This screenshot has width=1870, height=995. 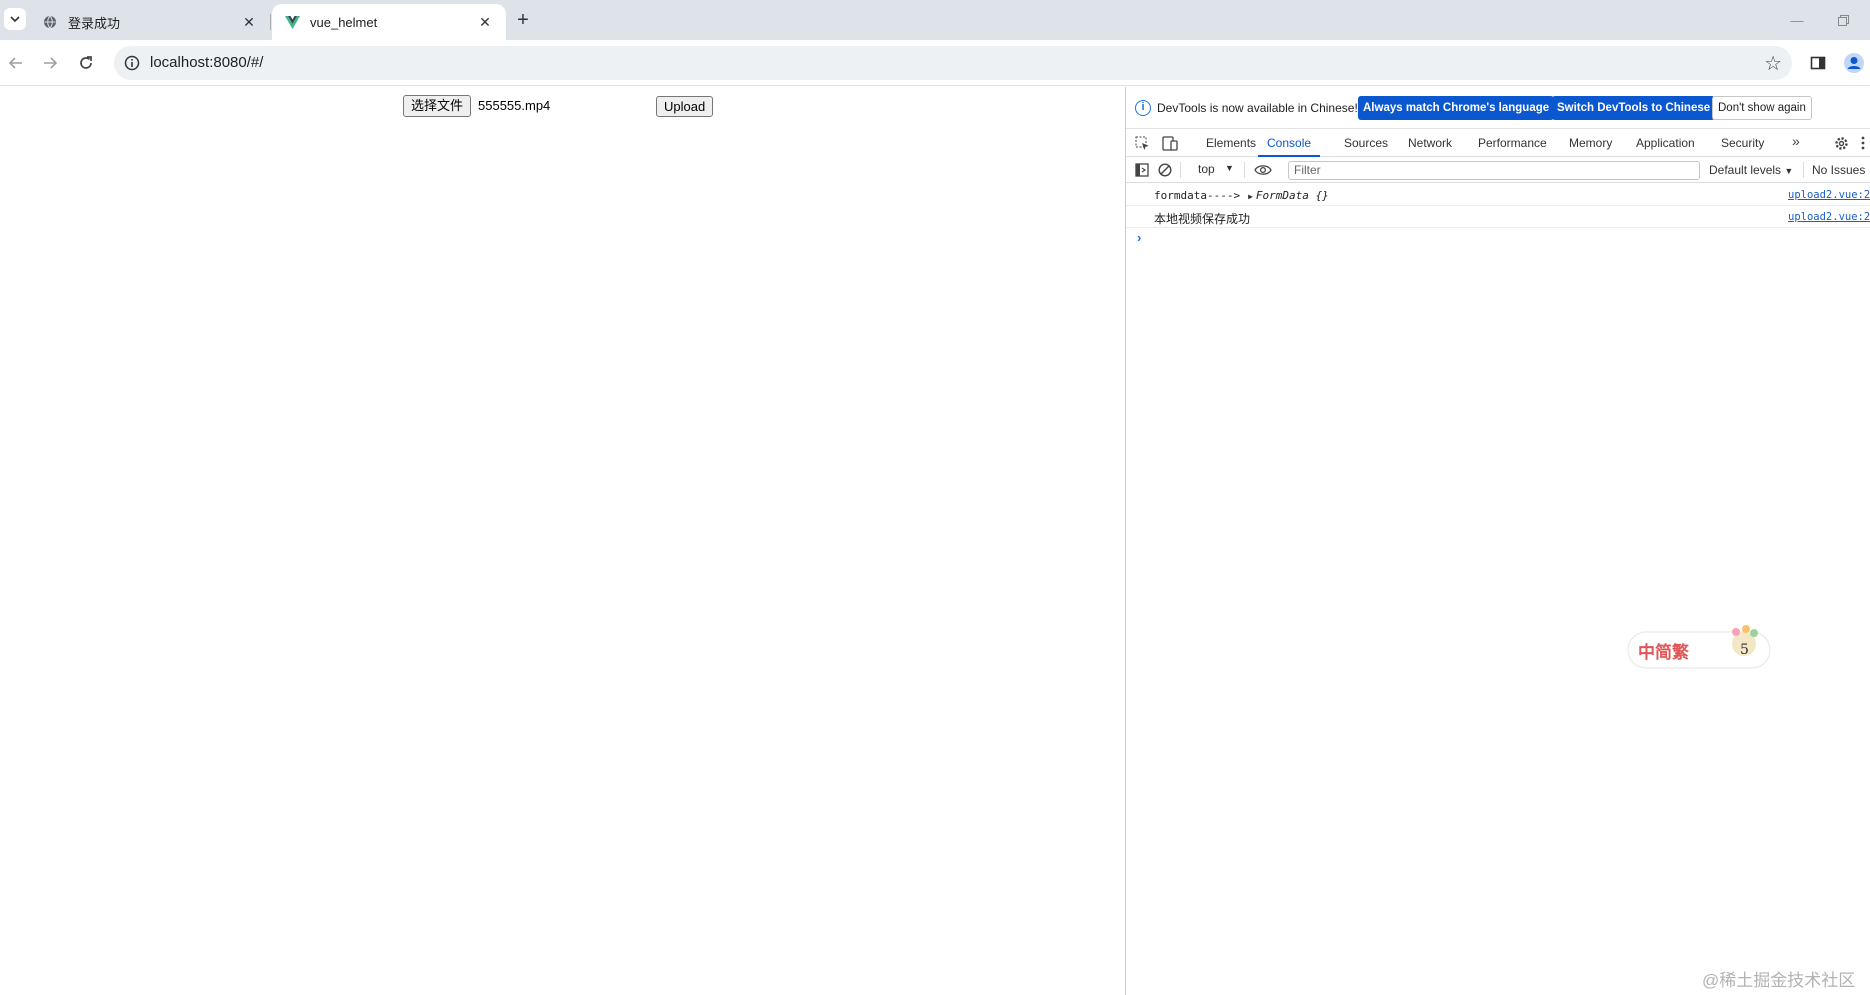 What do you see at coordinates (270, 22) in the screenshot?
I see `tab-separator` at bounding box center [270, 22].